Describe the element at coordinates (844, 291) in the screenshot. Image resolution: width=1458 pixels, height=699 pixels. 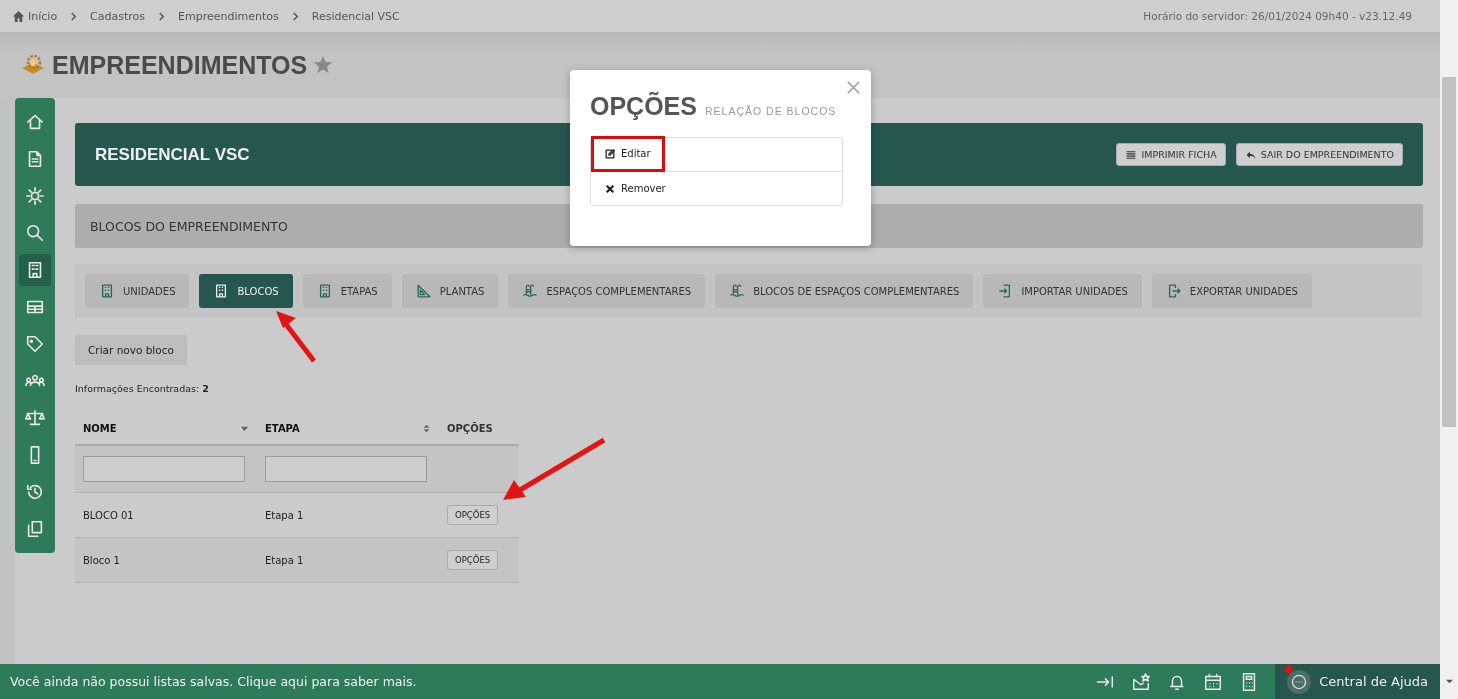
I see `tab: BLOCOS DE ESPAÇOS COMPLEMENTARES` at that location.